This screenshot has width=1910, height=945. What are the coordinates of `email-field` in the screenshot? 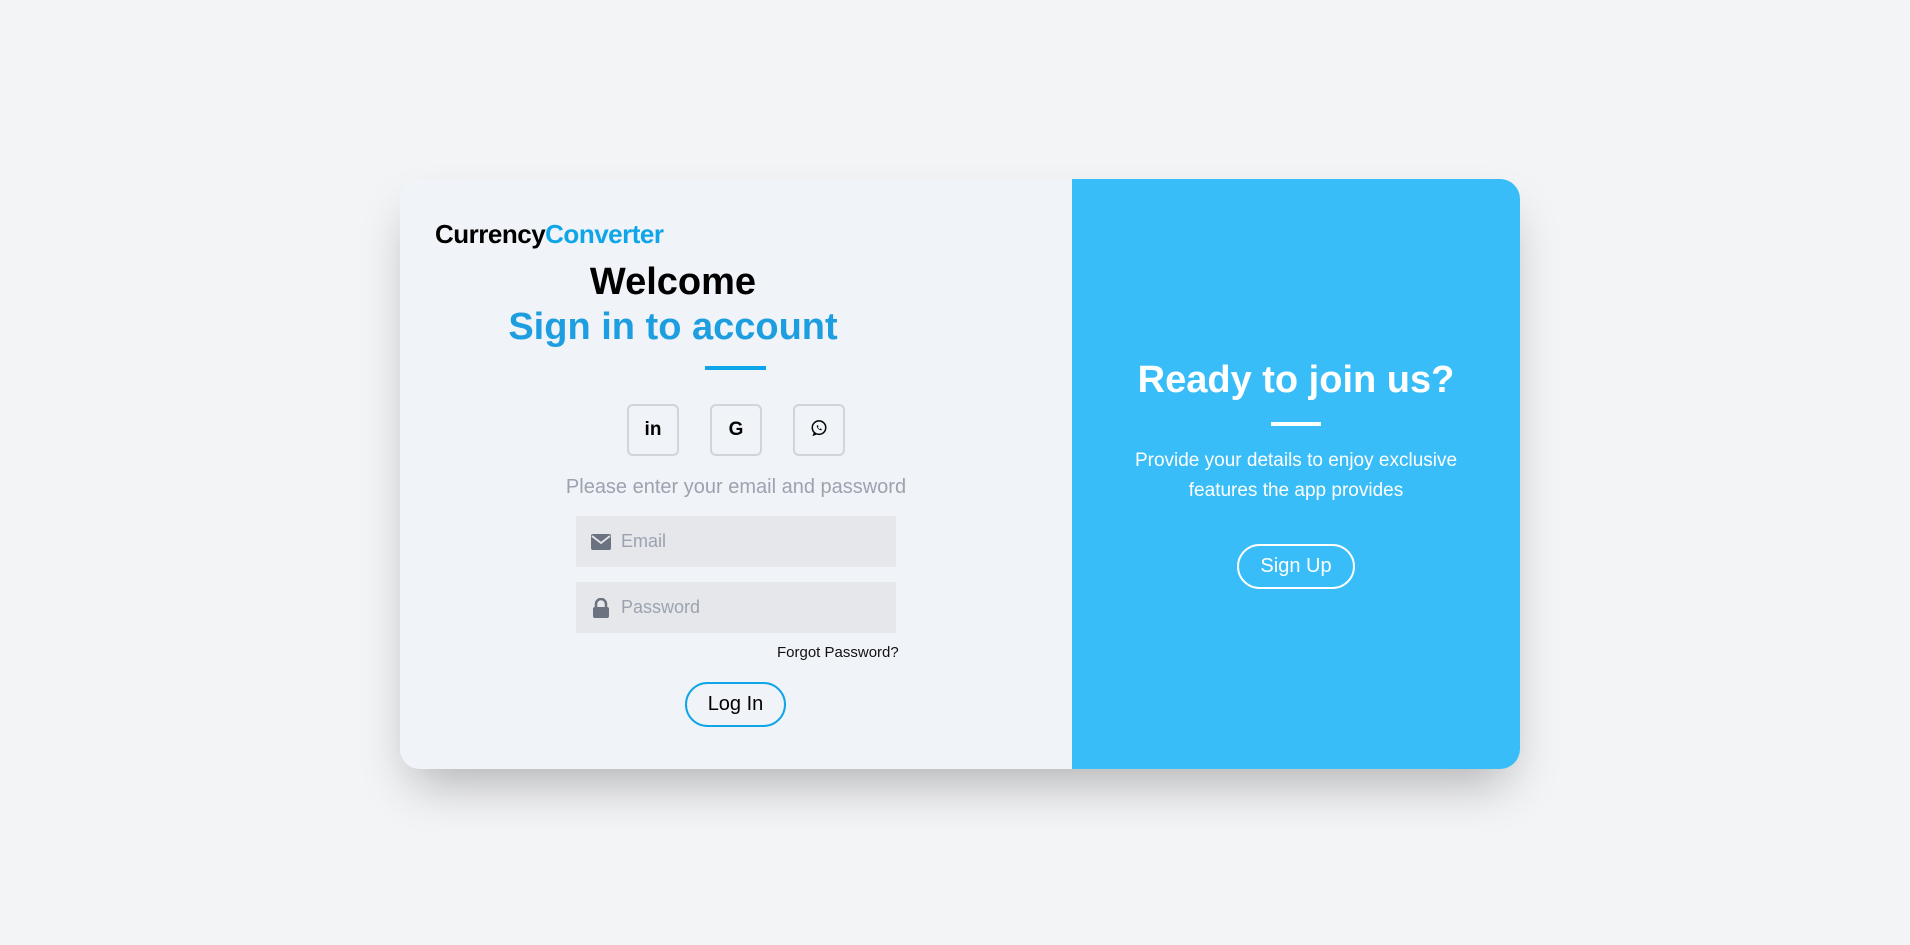 It's located at (736, 541).